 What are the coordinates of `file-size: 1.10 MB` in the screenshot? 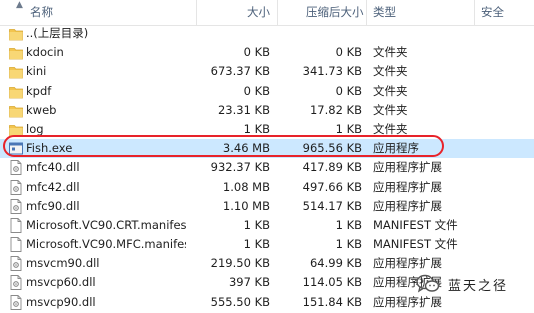 It's located at (246, 205).